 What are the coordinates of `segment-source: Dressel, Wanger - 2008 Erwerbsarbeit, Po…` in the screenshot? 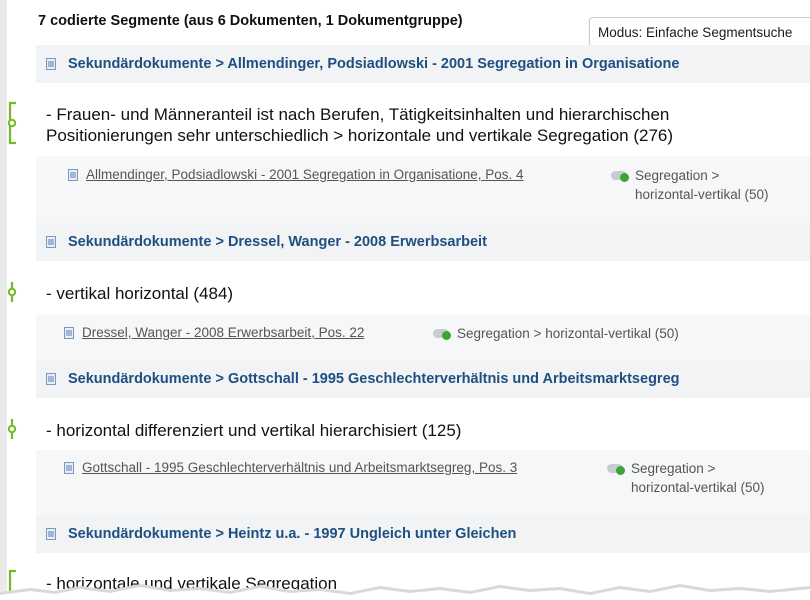 It's located at (214, 332).